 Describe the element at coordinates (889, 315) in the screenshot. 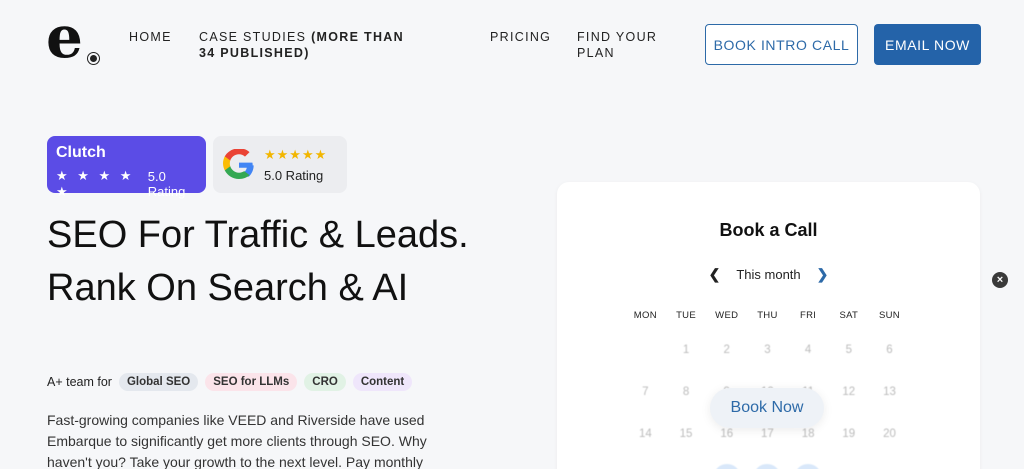

I see `weekday-label: SUN` at that location.